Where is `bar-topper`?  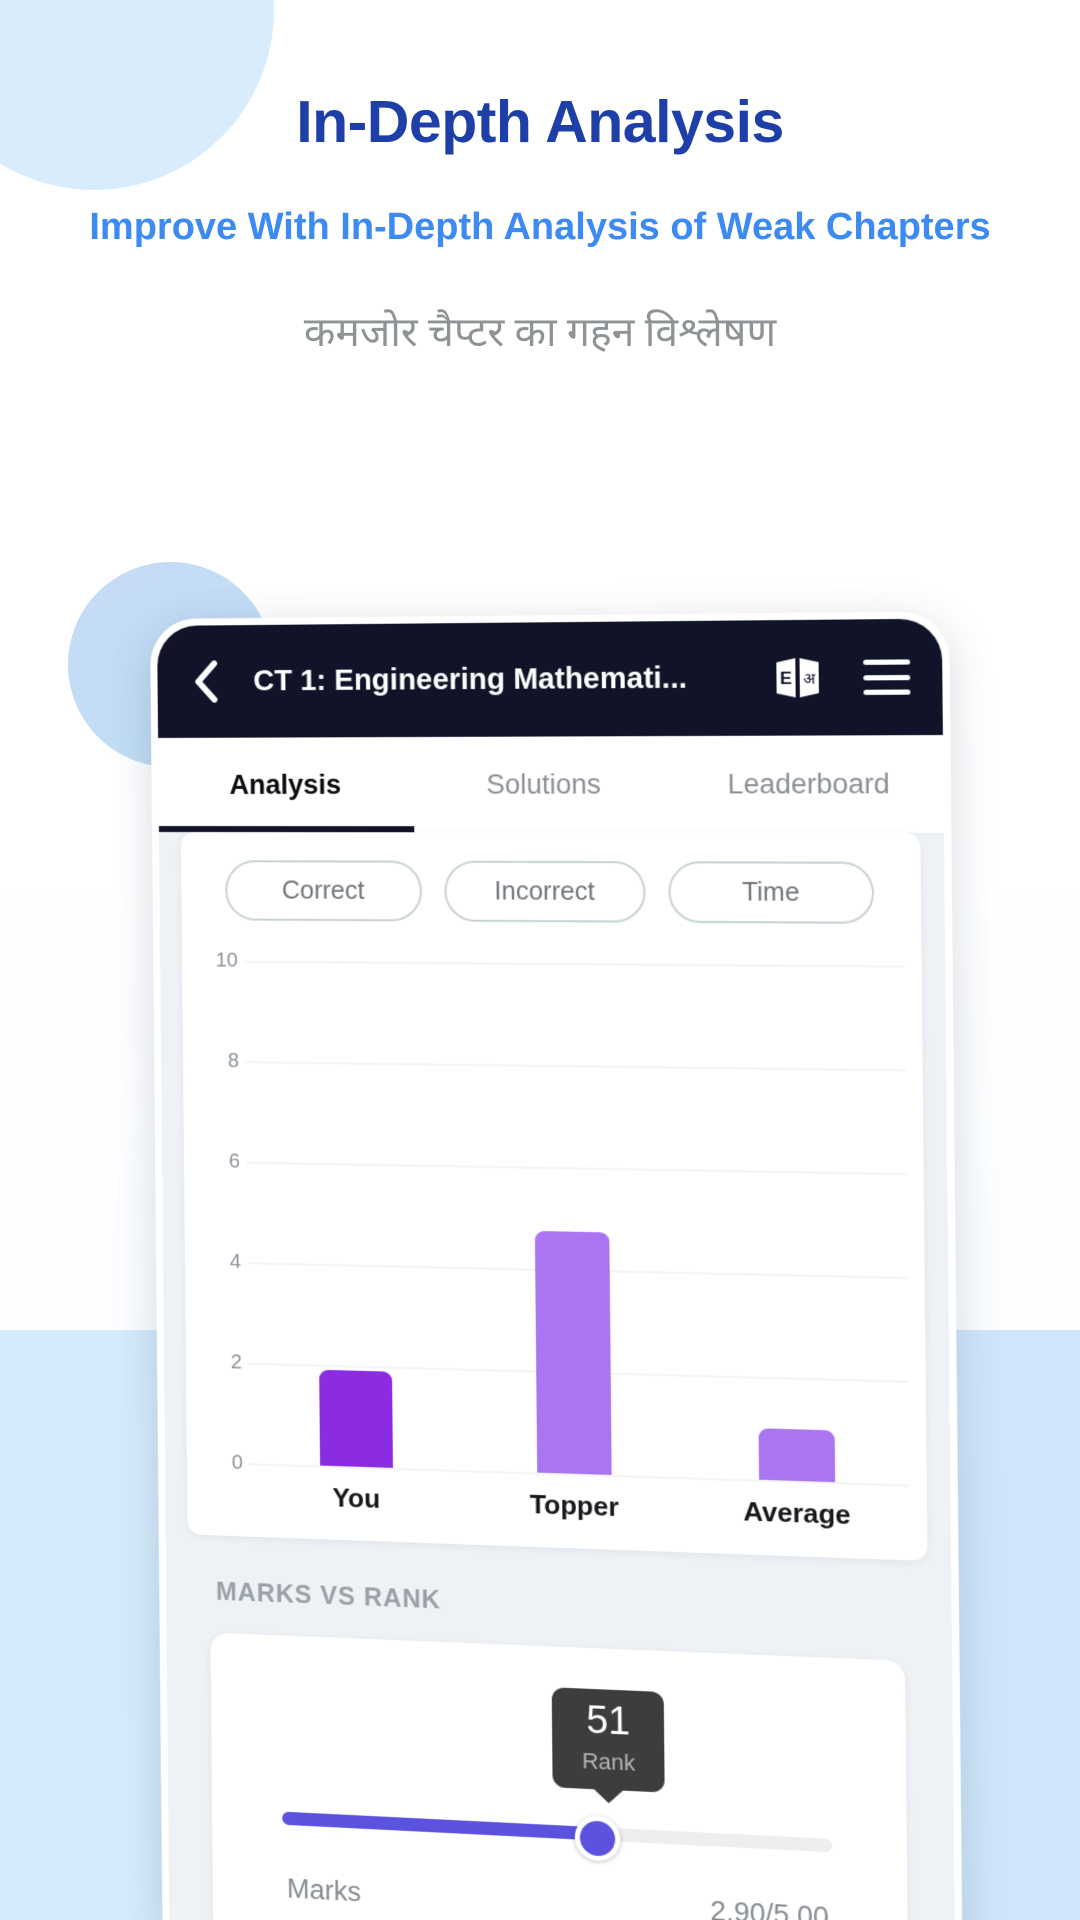 bar-topper is located at coordinates (573, 1352).